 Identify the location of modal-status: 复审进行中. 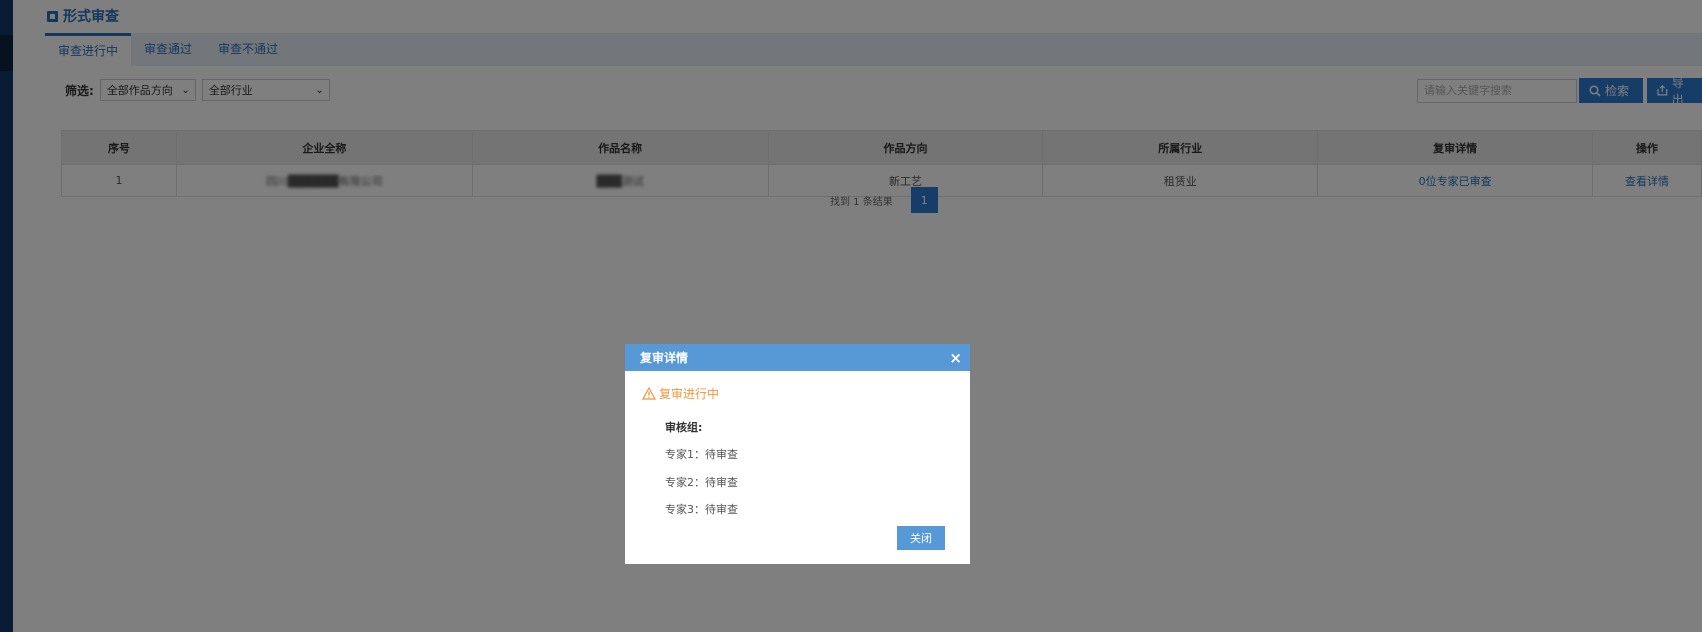
(680, 393).